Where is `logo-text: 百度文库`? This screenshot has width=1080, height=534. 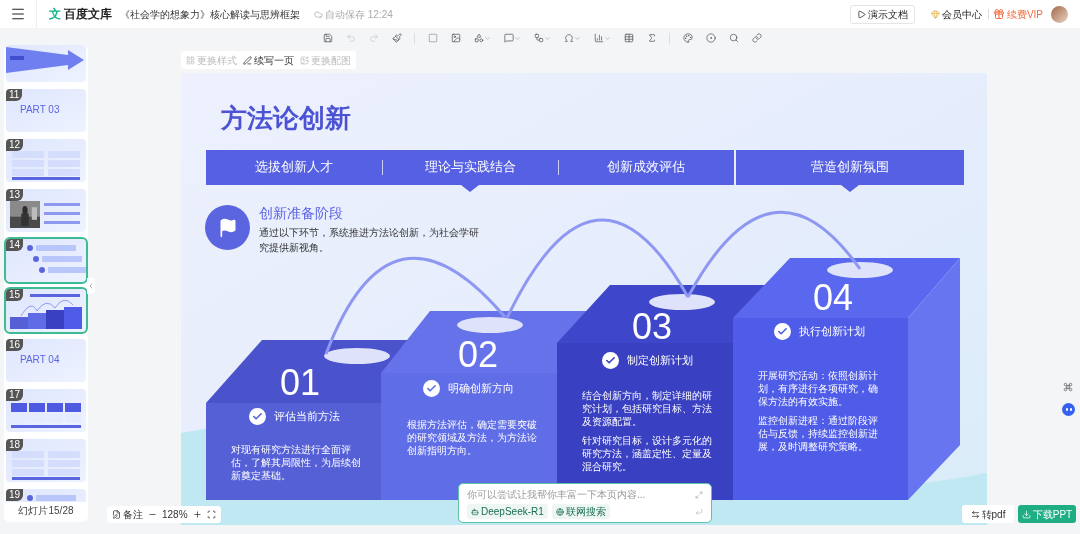
logo-text: 百度文库 is located at coordinates (88, 14).